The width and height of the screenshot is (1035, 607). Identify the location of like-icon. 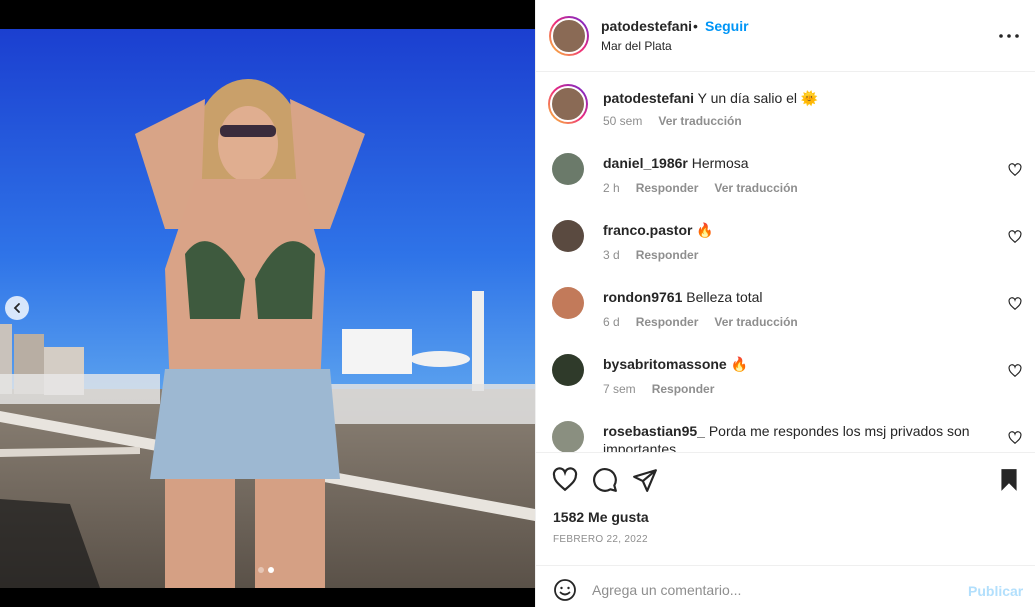
(565, 480).